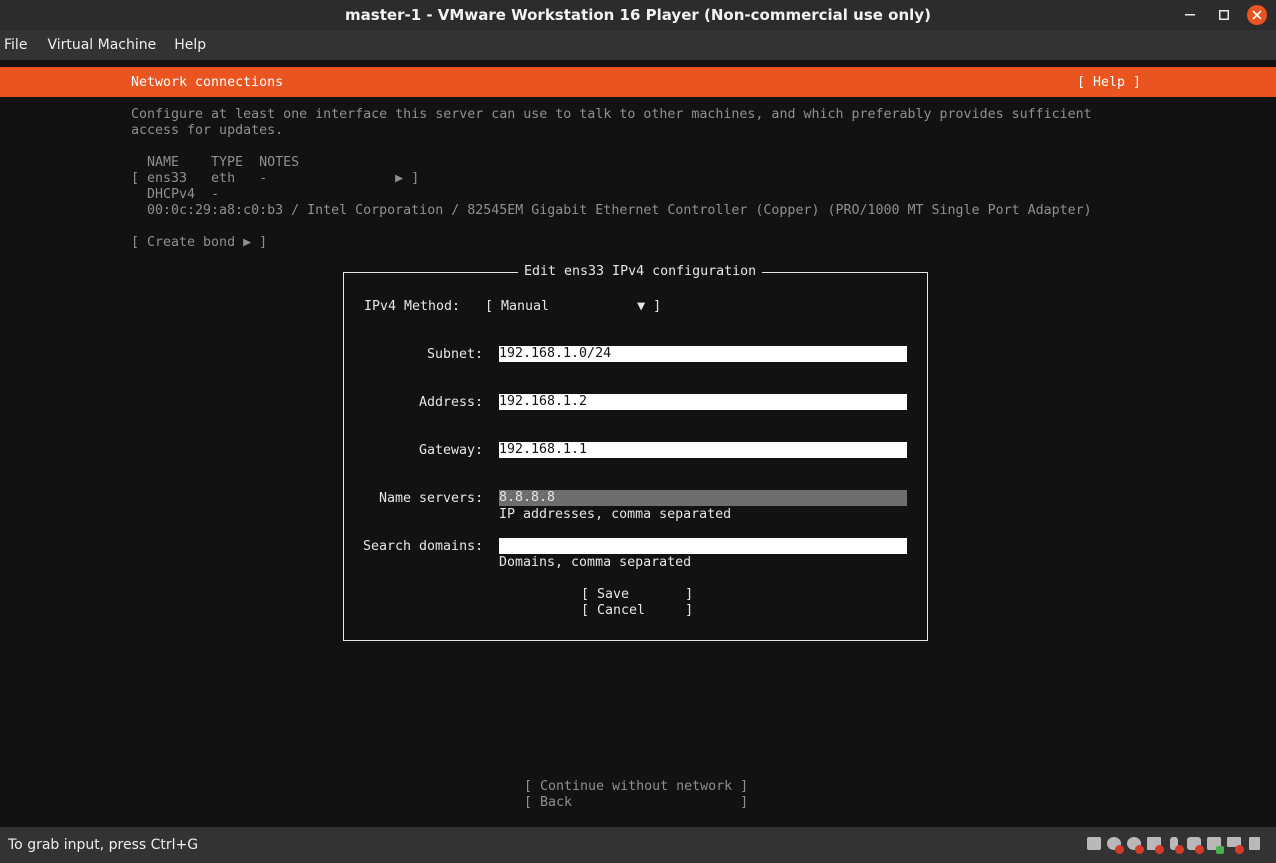  What do you see at coordinates (1190, 15) in the screenshot?
I see `minimize-icon` at bounding box center [1190, 15].